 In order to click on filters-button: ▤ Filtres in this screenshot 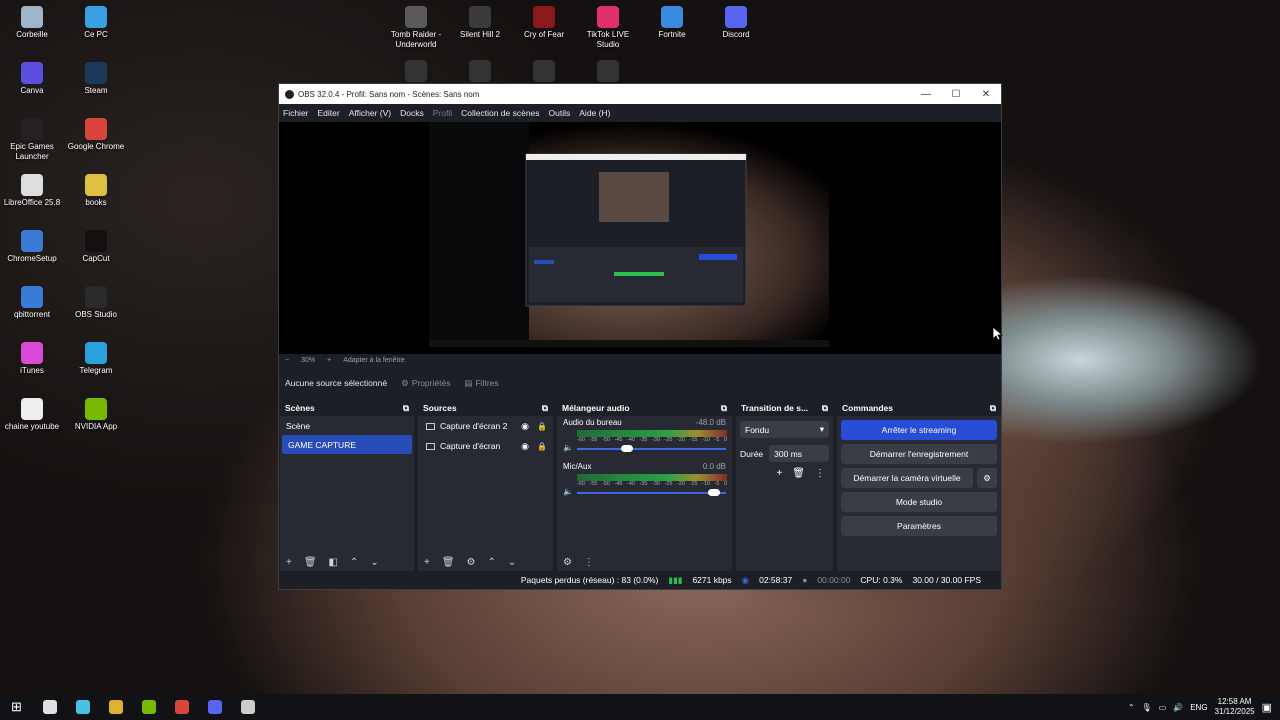, I will do `click(481, 383)`.